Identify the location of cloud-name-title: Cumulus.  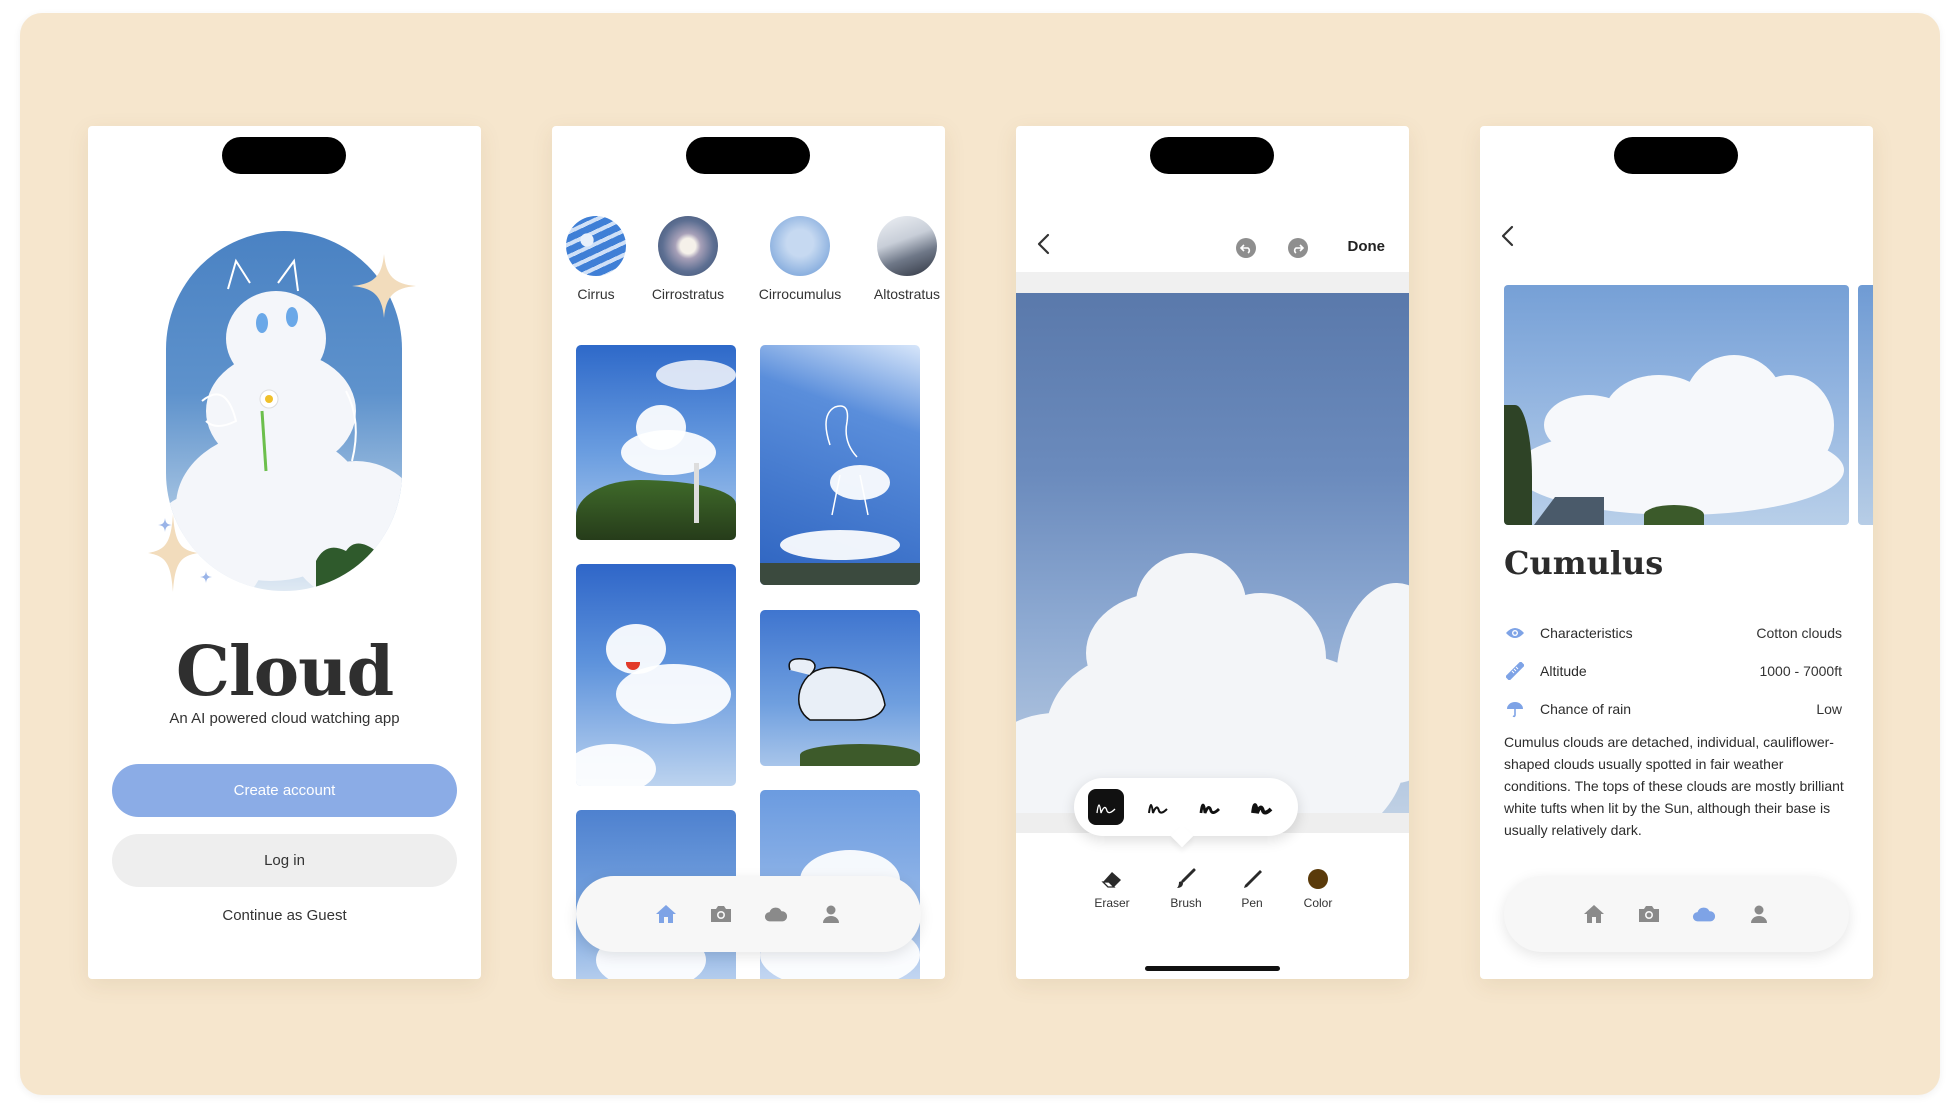
(1584, 563).